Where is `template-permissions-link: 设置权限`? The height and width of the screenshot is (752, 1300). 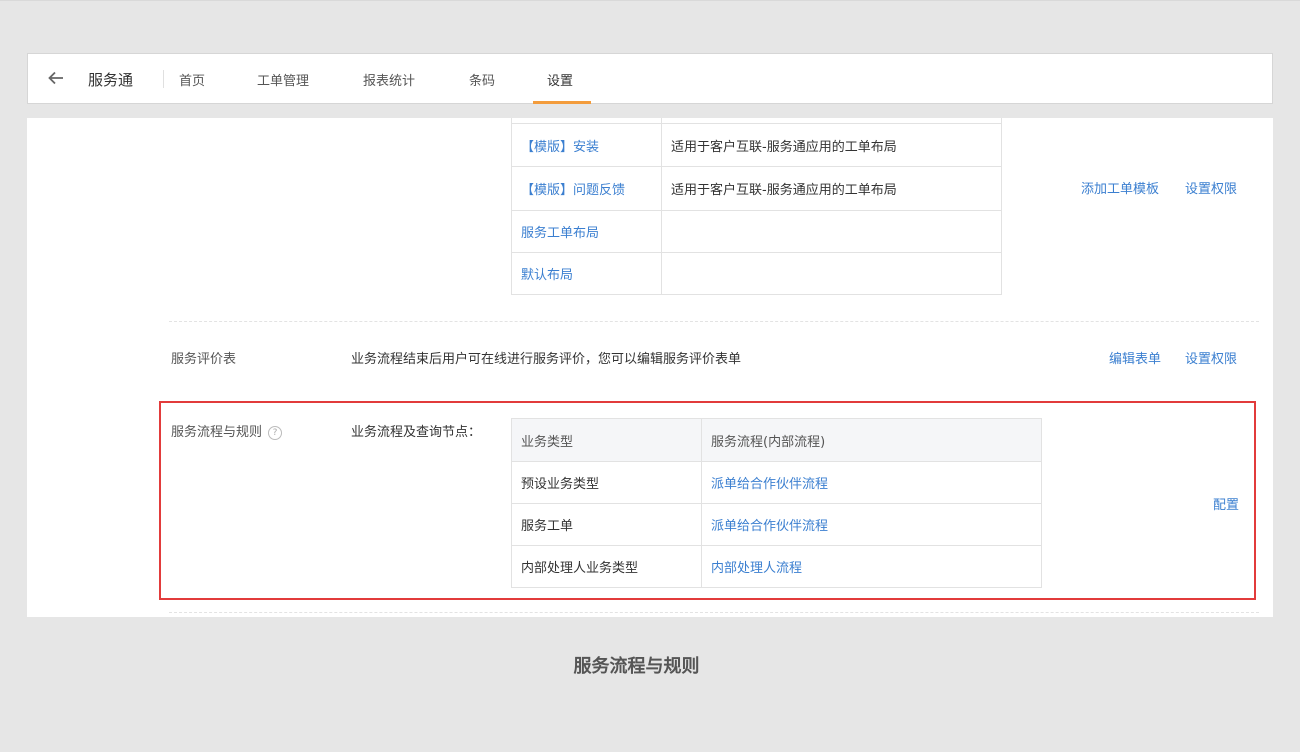 template-permissions-link: 设置权限 is located at coordinates (1211, 187).